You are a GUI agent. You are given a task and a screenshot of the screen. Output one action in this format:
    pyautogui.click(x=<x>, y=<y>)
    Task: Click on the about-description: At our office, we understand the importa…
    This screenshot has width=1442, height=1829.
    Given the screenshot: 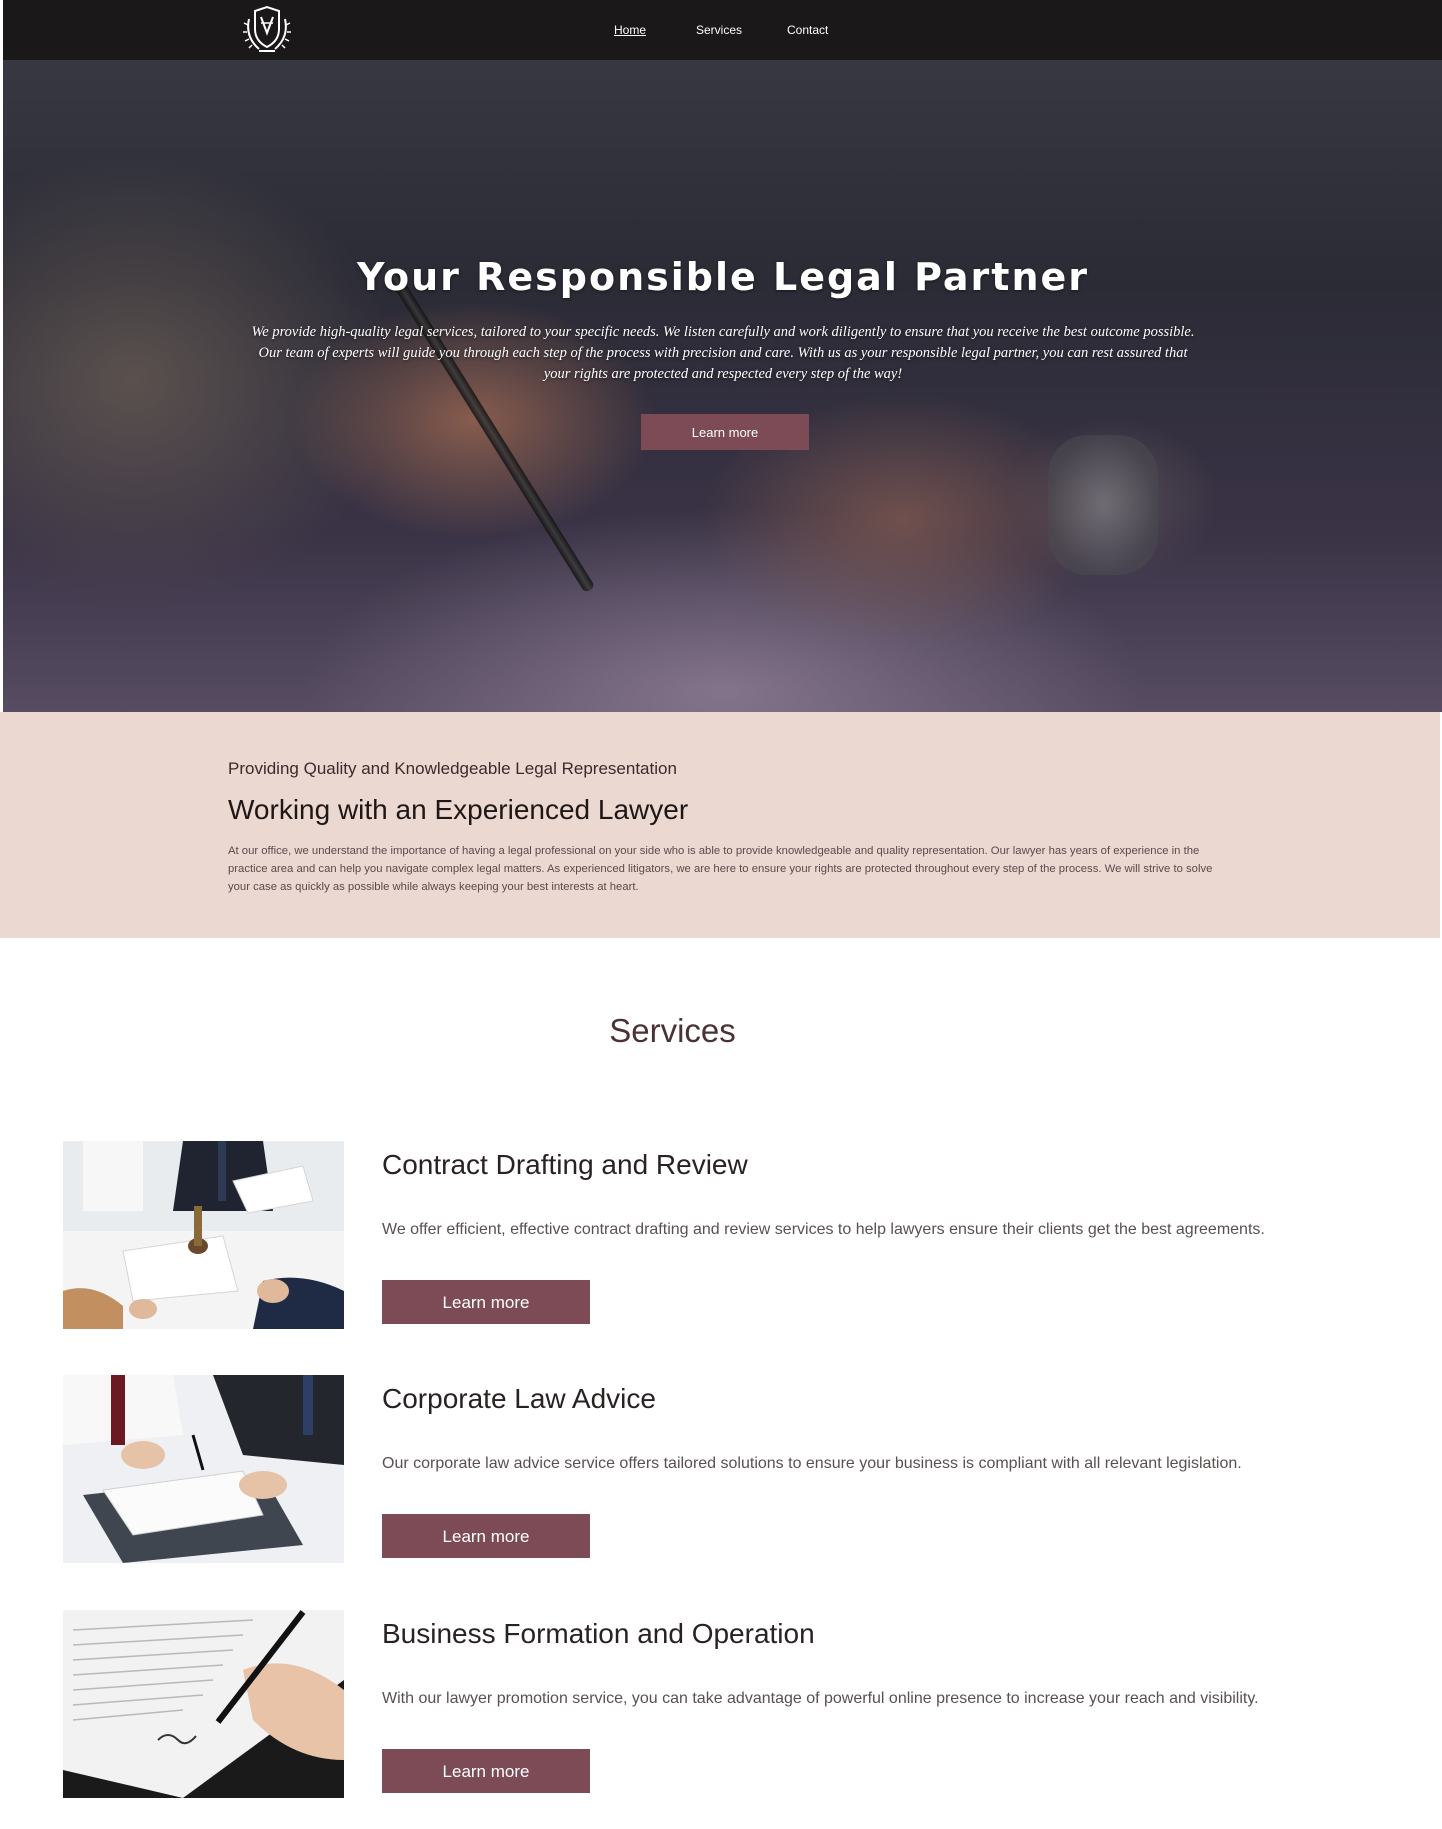 What is the action you would take?
    pyautogui.click(x=720, y=869)
    